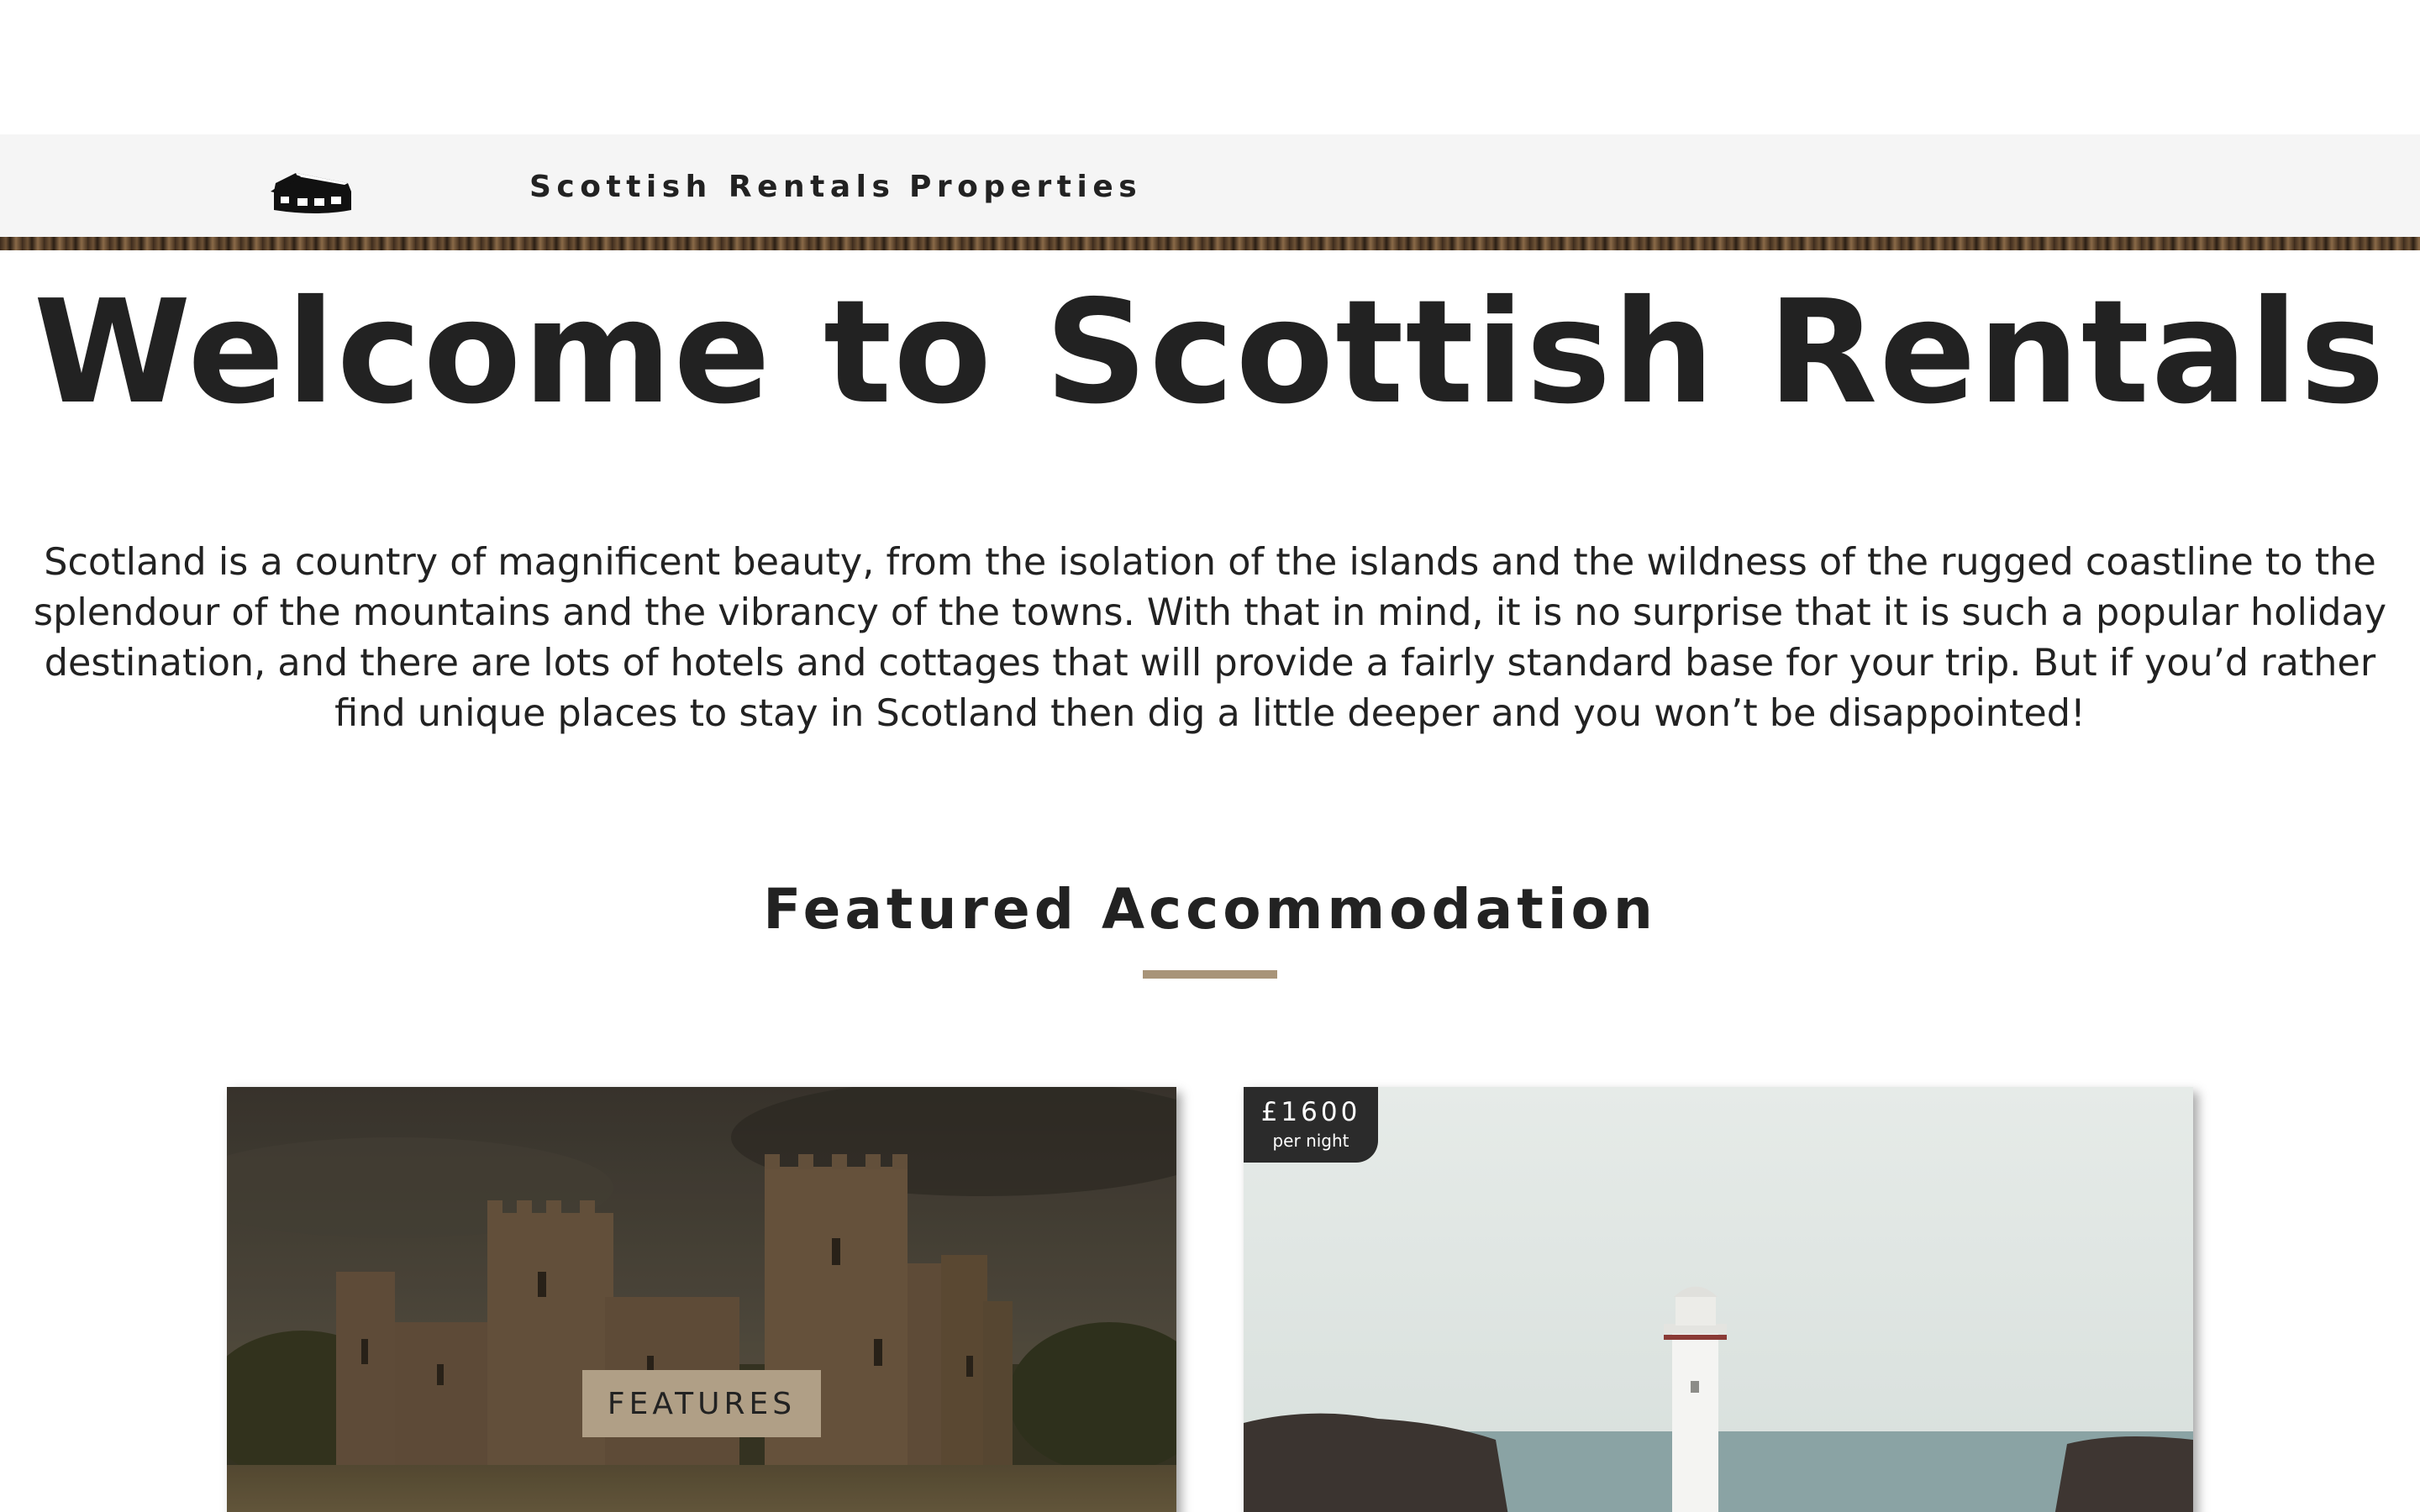 This screenshot has width=2420, height=1512. I want to click on price-badge: £1600 per night, so click(1311, 1125).